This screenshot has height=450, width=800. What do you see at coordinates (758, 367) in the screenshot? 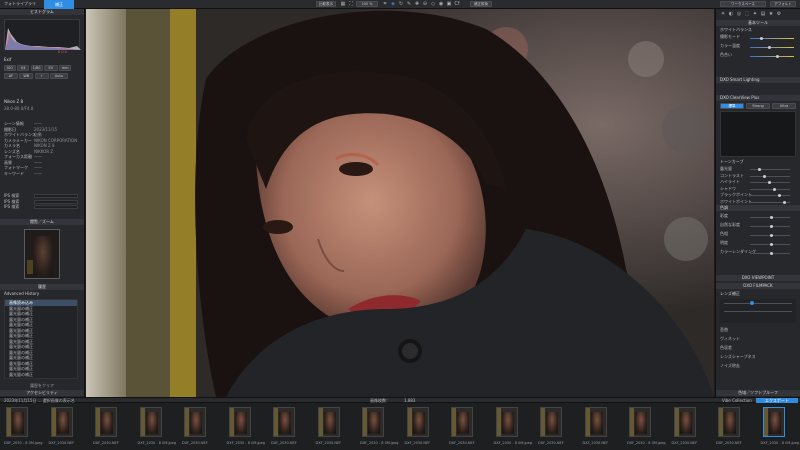
I see `lens-row: ノイズ除去` at bounding box center [758, 367].